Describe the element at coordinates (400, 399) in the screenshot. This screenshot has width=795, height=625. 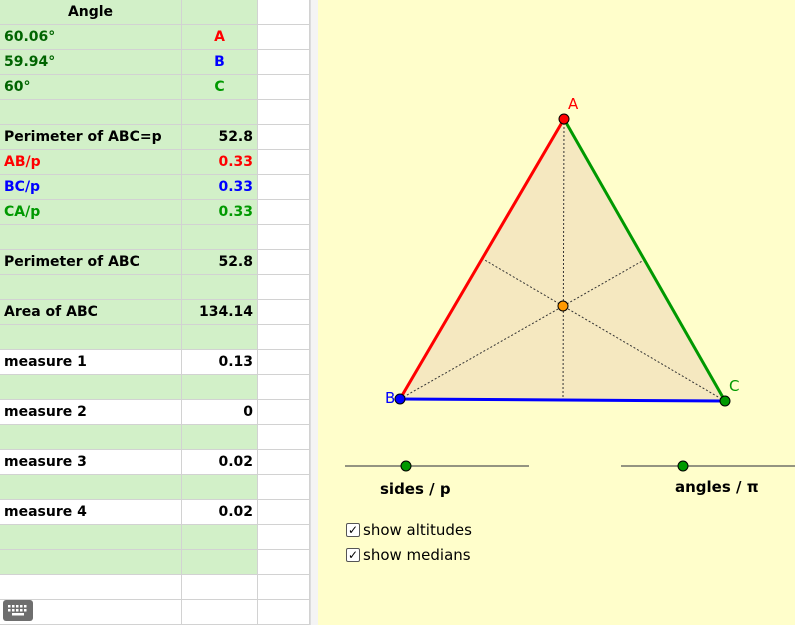
I see `vertex-b` at that location.